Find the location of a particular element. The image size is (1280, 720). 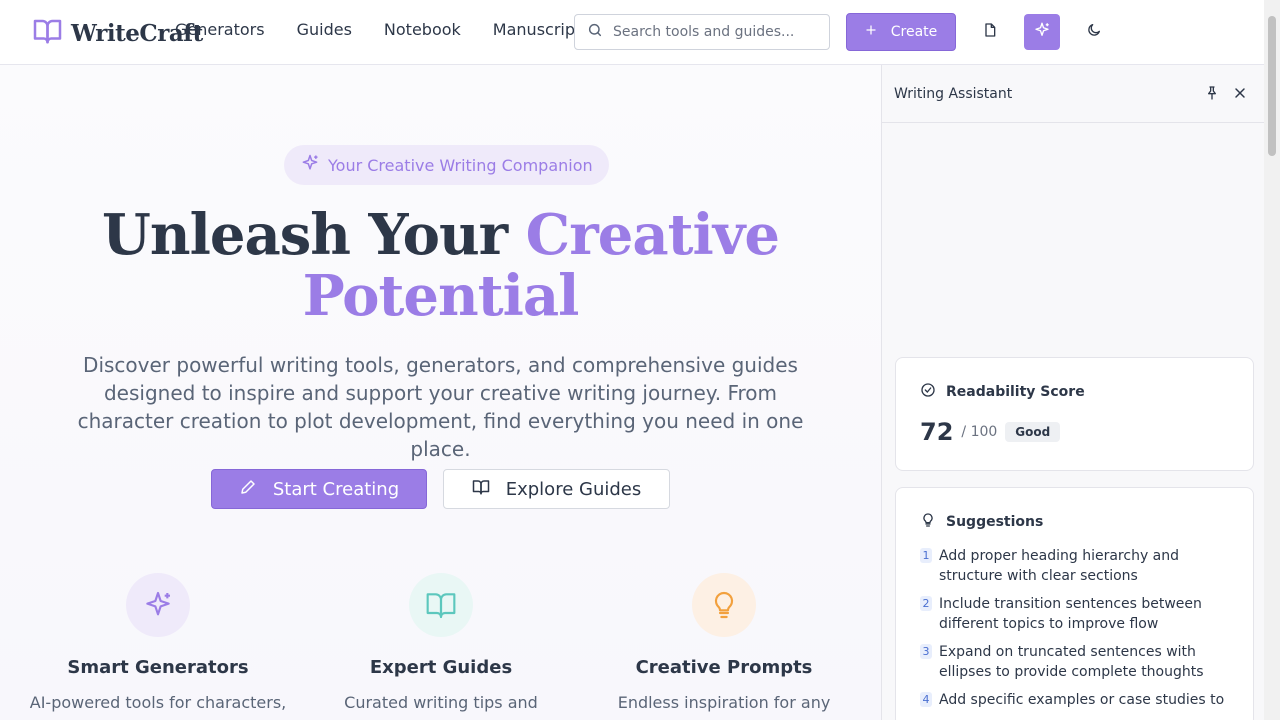

pencil-icon is located at coordinates (248, 489).